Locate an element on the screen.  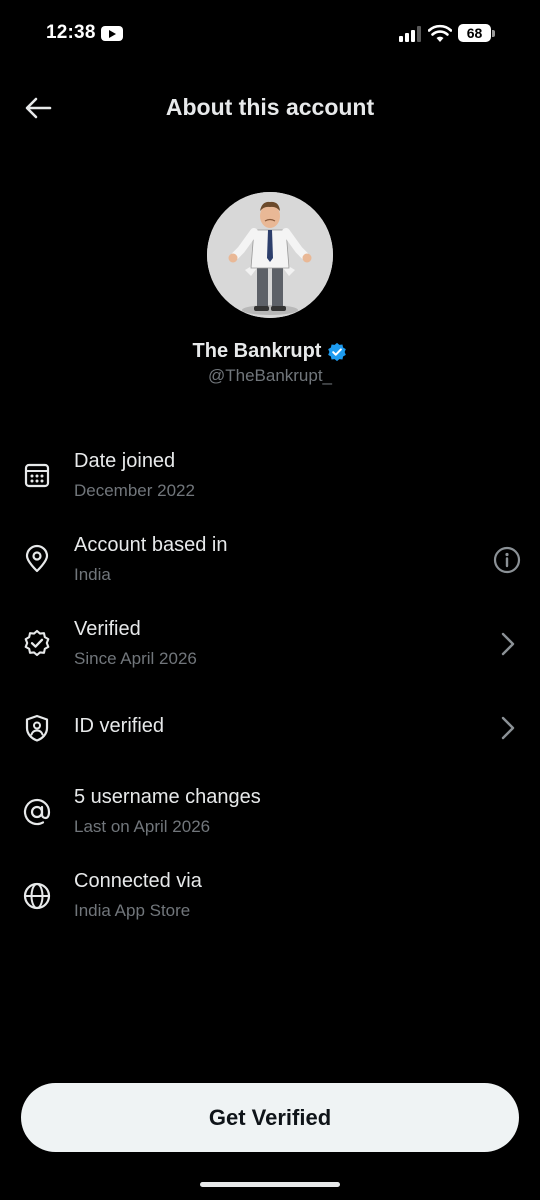
globe-icon is located at coordinates (37, 896).